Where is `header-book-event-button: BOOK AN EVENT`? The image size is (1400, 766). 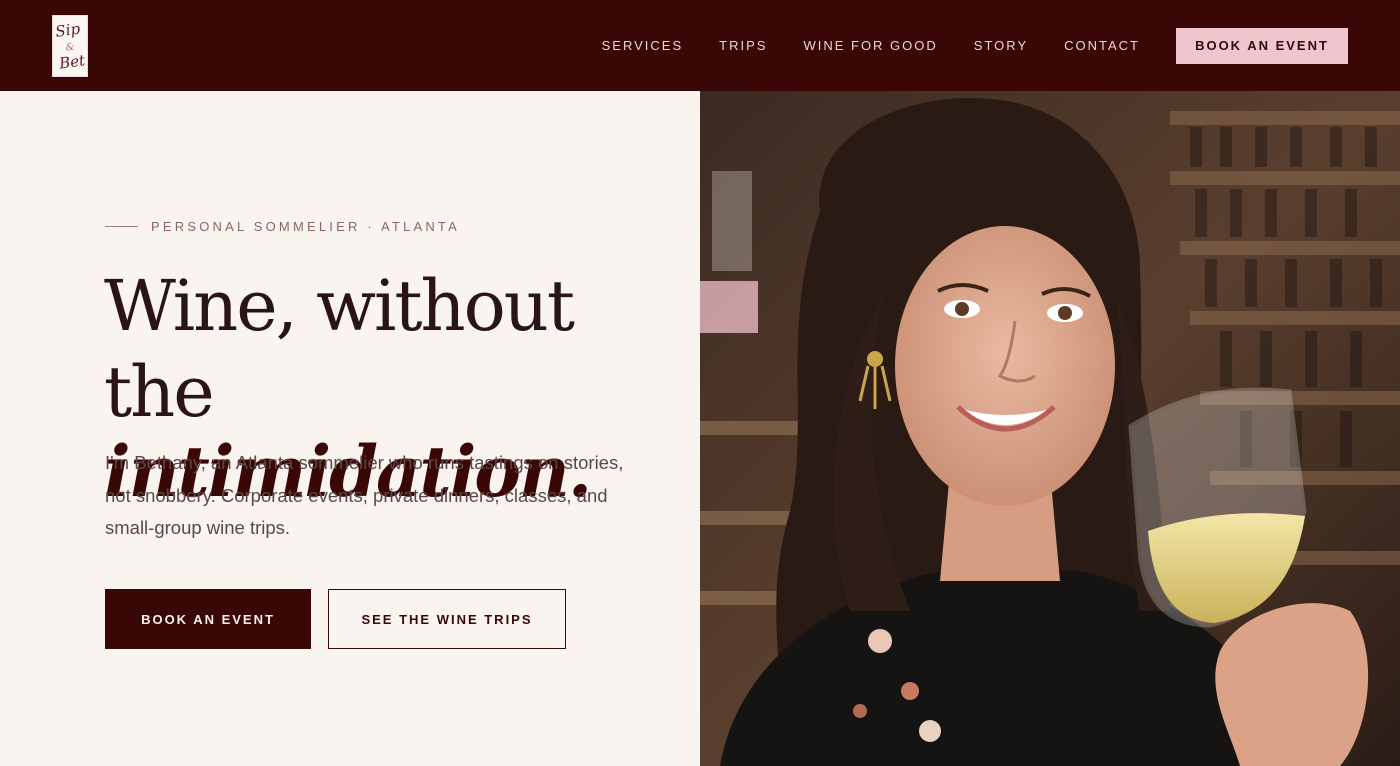
header-book-event-button: BOOK AN EVENT is located at coordinates (1262, 45).